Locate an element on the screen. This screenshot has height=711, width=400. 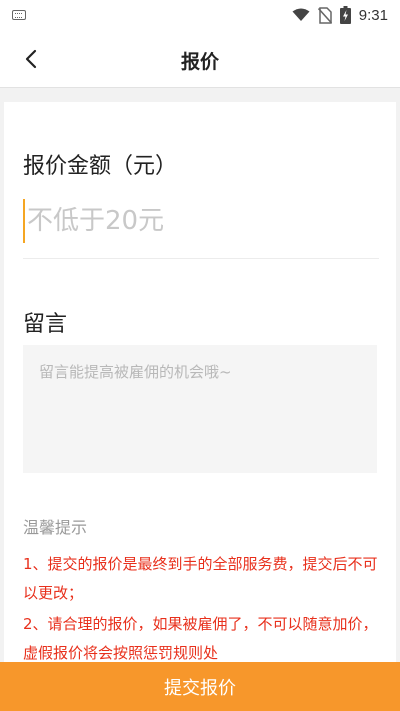
divider is located at coordinates (201, 258).